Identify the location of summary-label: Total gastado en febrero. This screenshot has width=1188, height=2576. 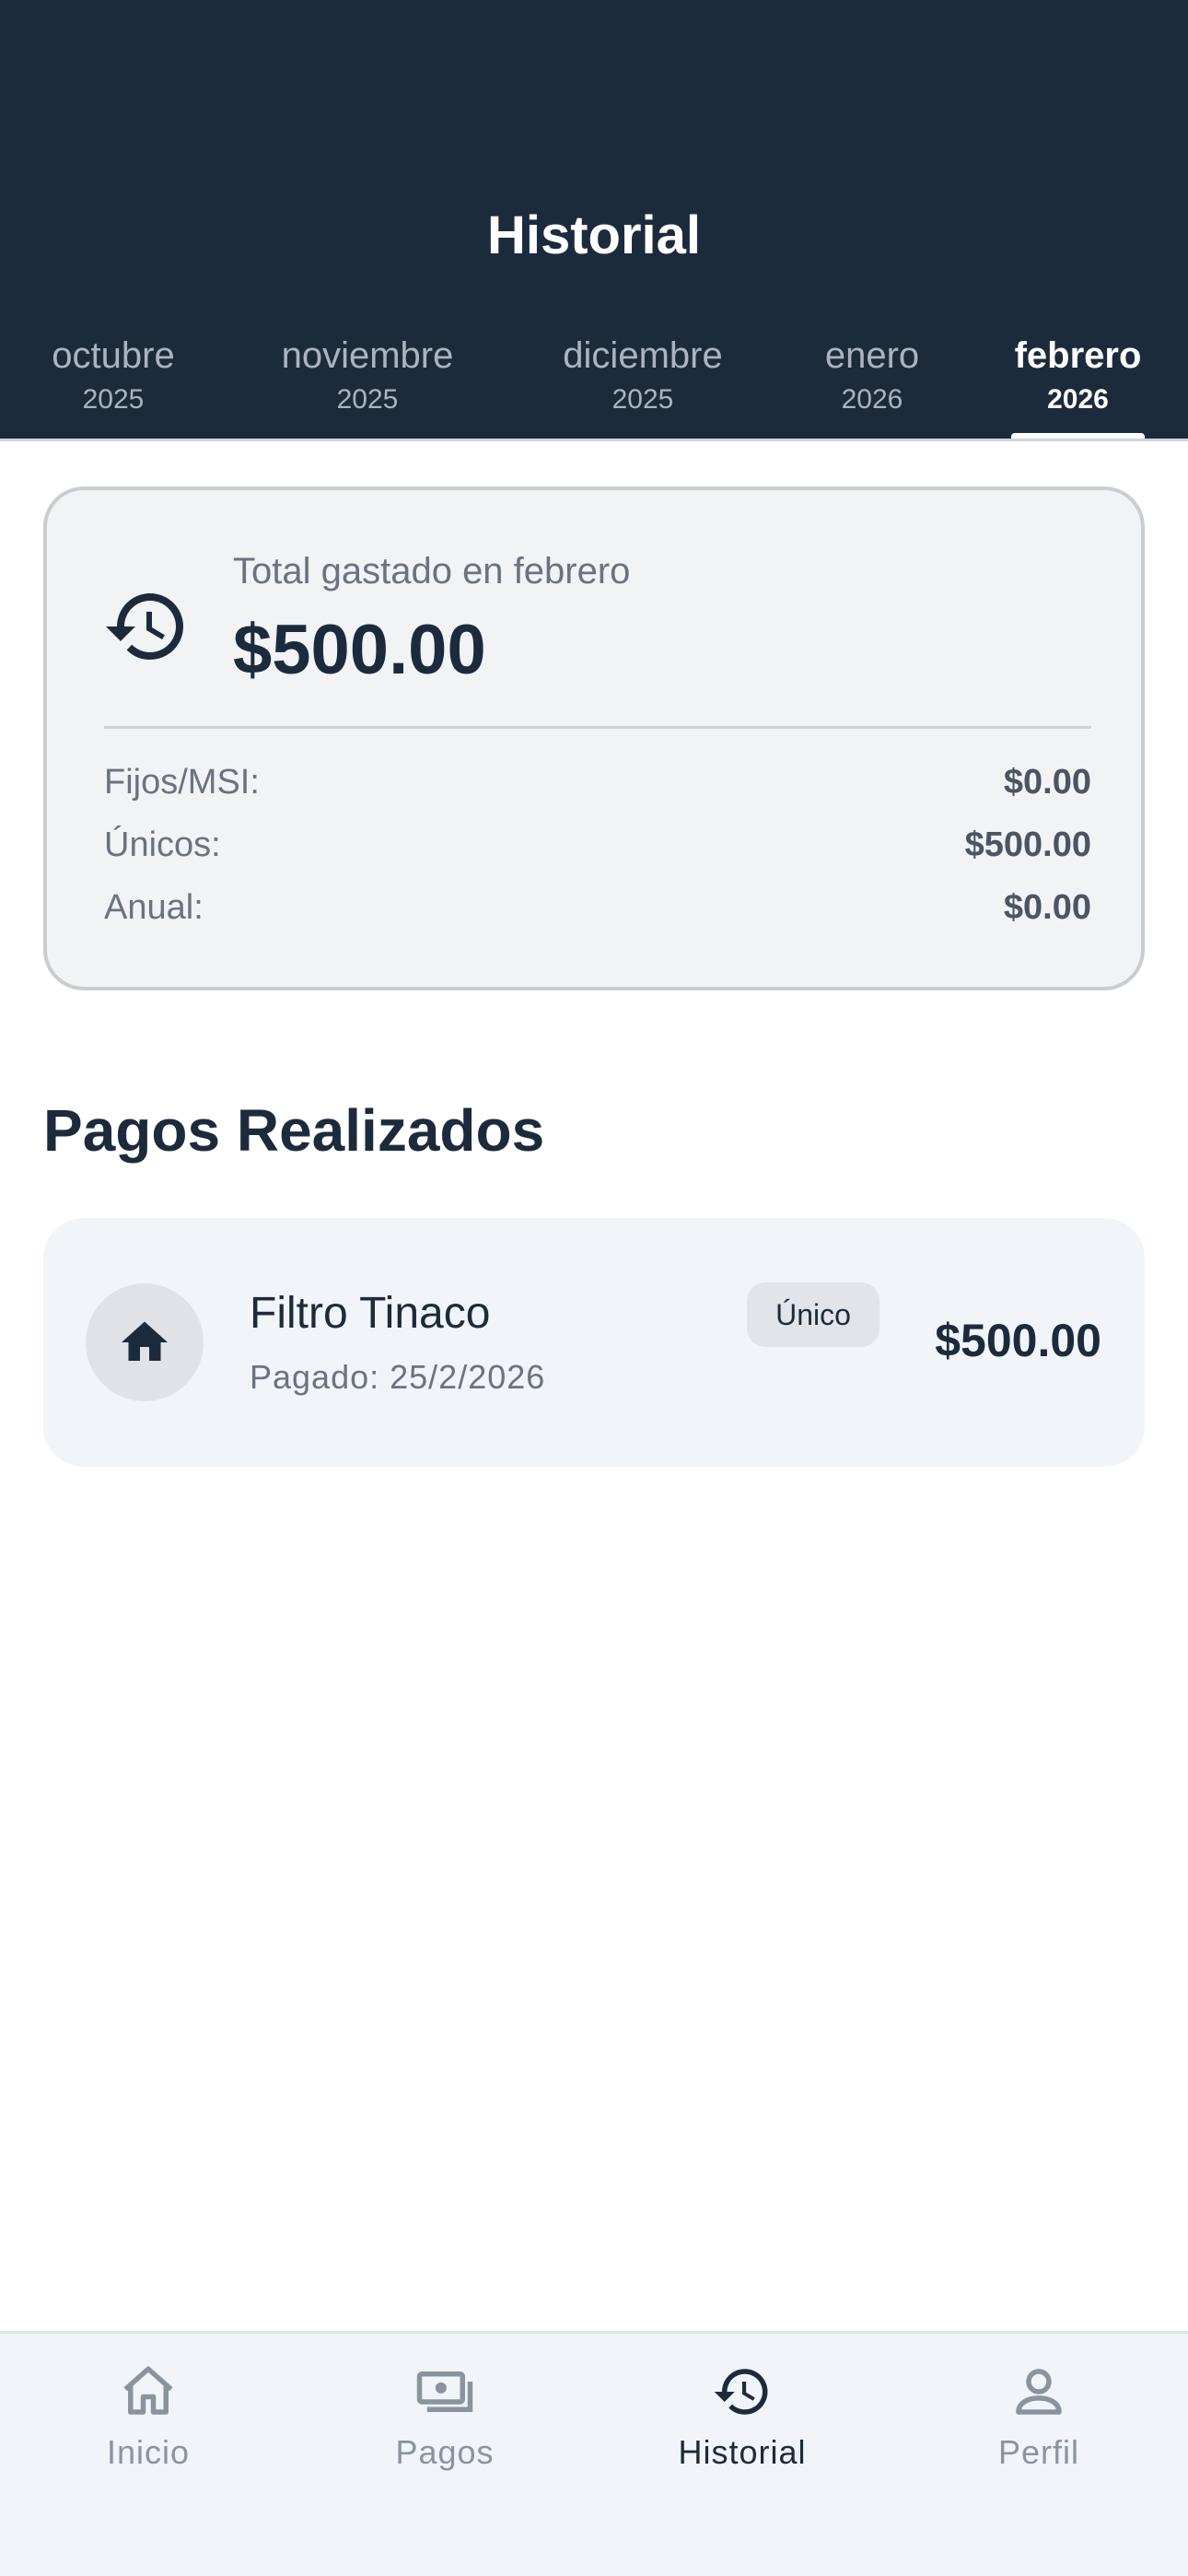
(432, 571).